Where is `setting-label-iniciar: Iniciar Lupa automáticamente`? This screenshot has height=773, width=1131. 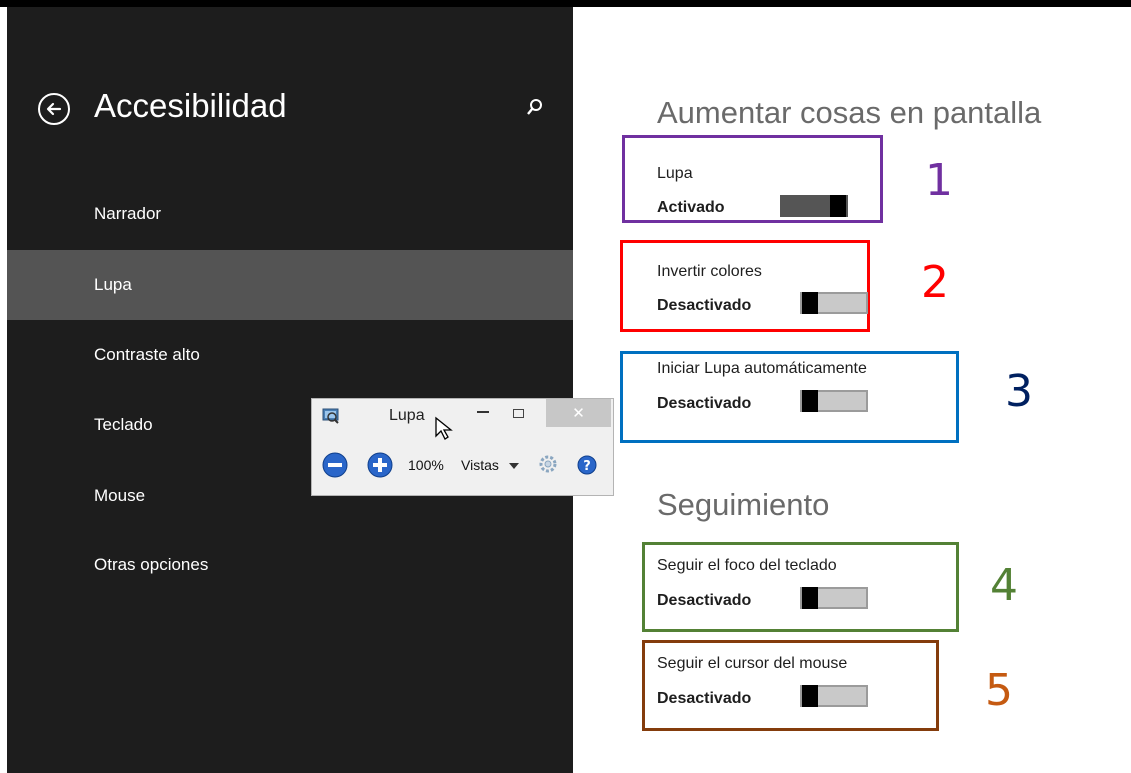
setting-label-iniciar: Iniciar Lupa automáticamente is located at coordinates (762, 368).